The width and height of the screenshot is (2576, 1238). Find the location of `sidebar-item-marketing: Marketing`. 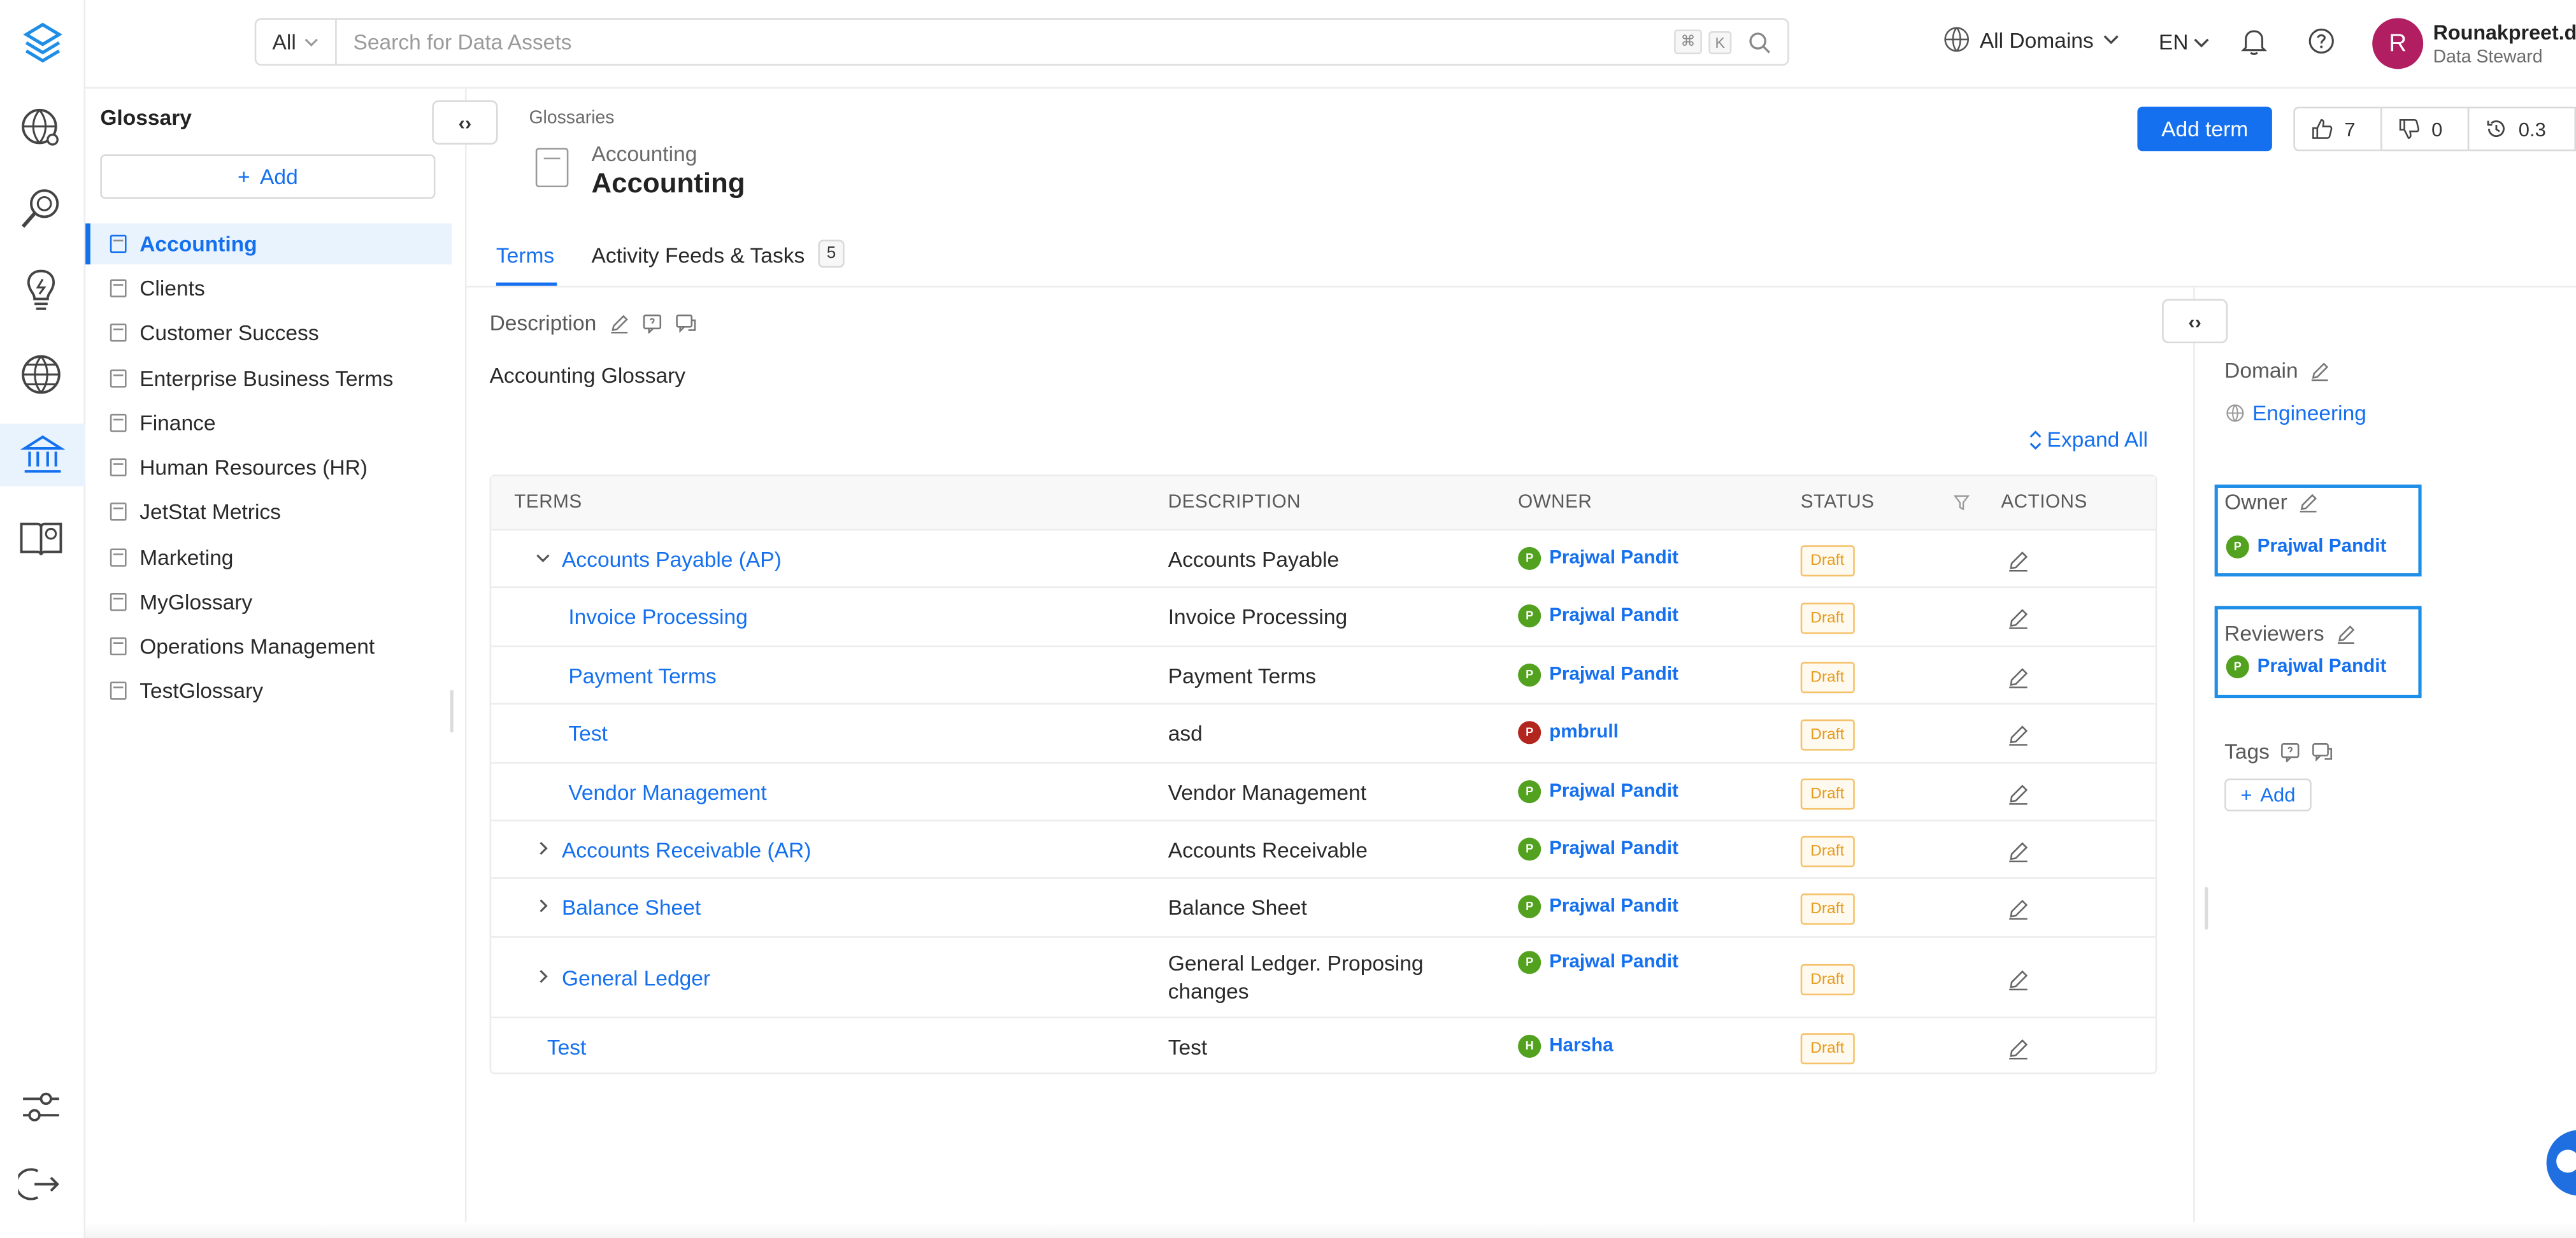

sidebar-item-marketing: Marketing is located at coordinates (268, 557).